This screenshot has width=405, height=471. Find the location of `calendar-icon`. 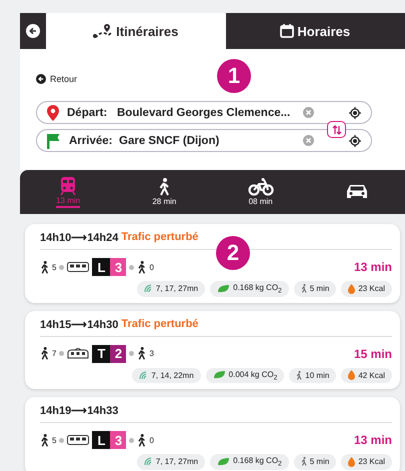

calendar-icon is located at coordinates (287, 31).